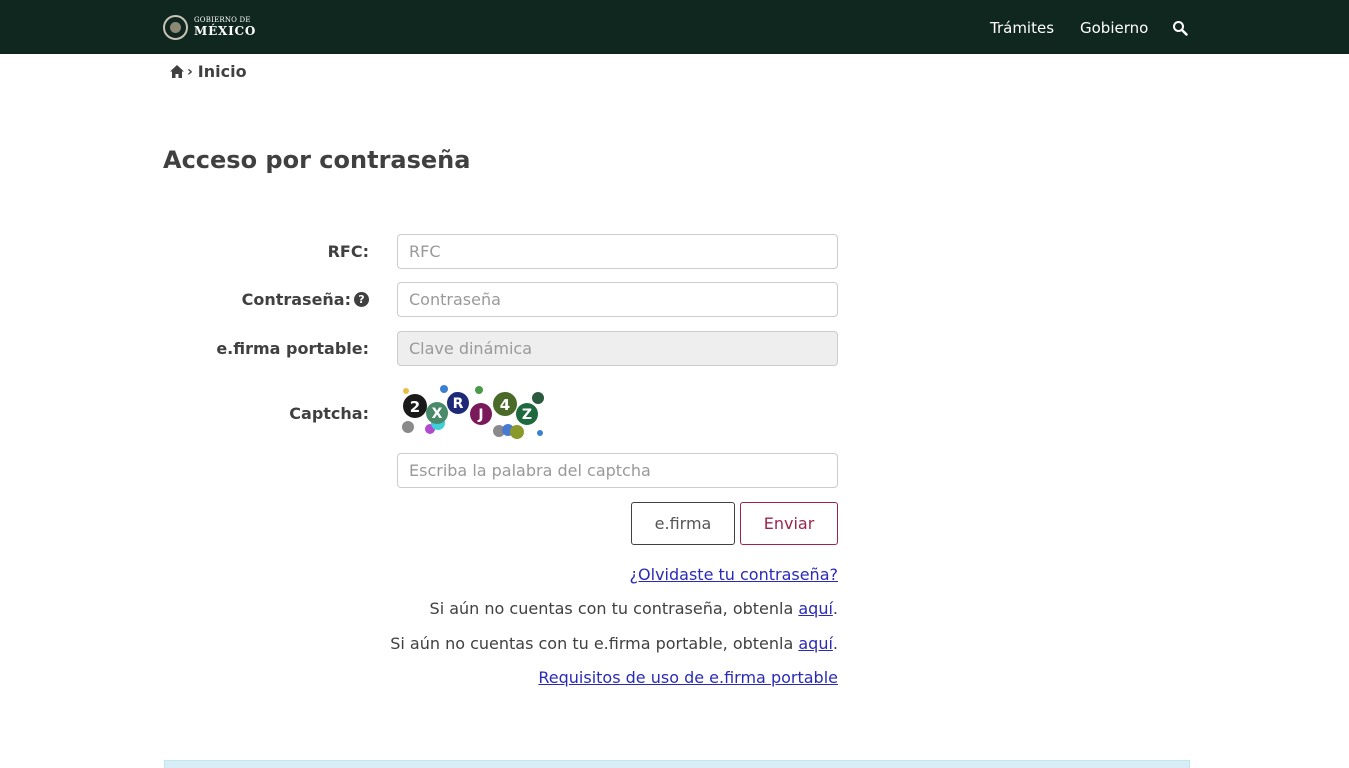 This screenshot has height=768, width=1349. I want to click on efirma-button: e.firma, so click(683, 523).